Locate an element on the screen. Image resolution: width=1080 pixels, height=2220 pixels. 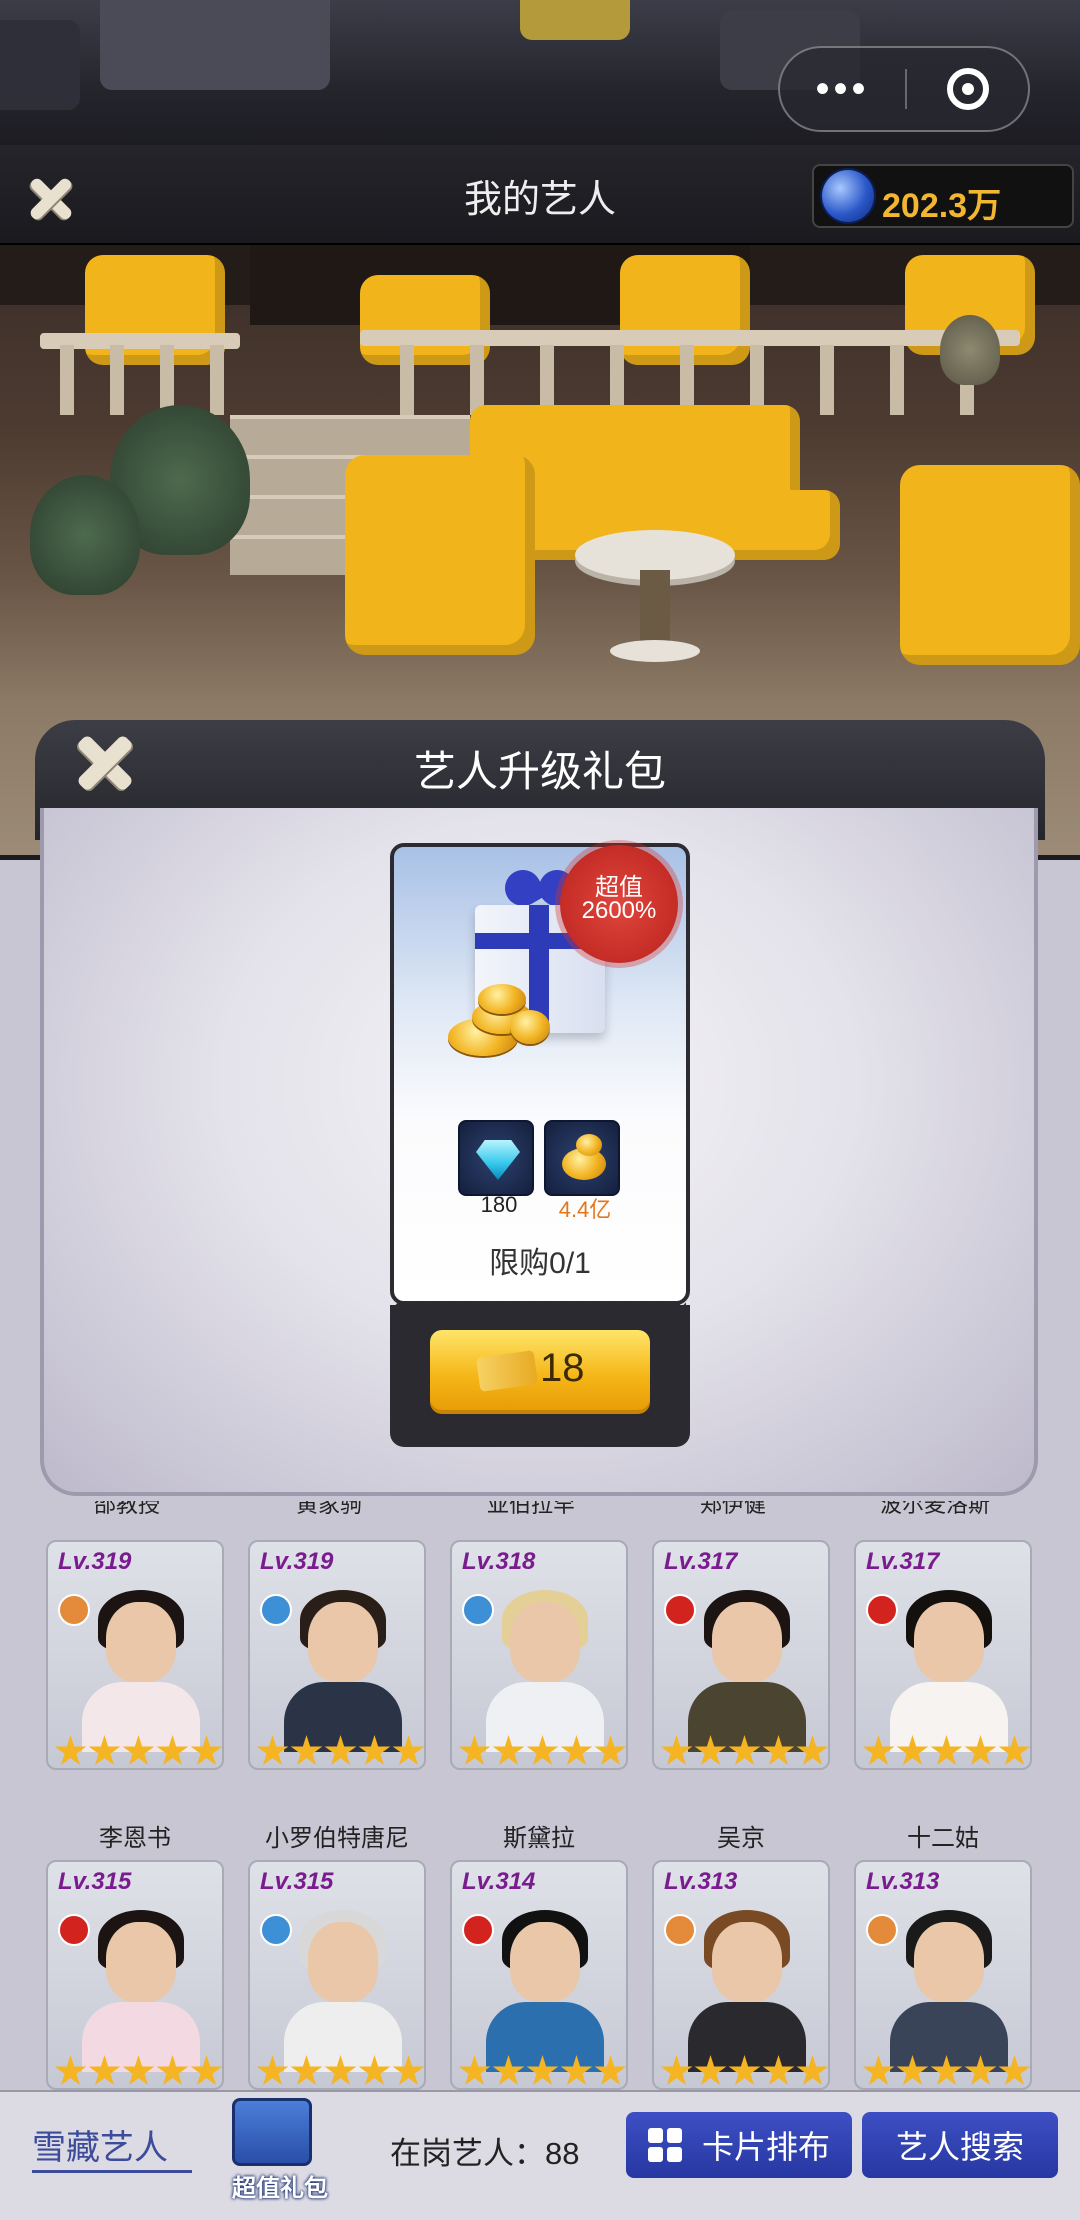
on-duty-count: 在岗艺人：88 is located at coordinates (485, 2153).